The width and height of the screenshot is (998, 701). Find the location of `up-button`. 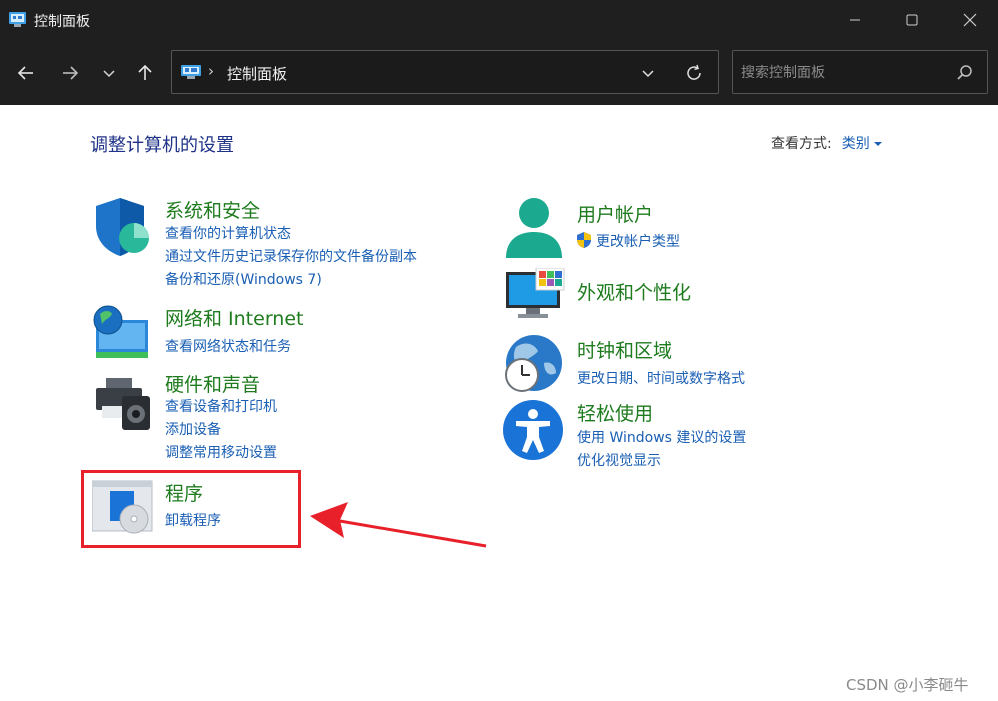

up-button is located at coordinates (145, 73).